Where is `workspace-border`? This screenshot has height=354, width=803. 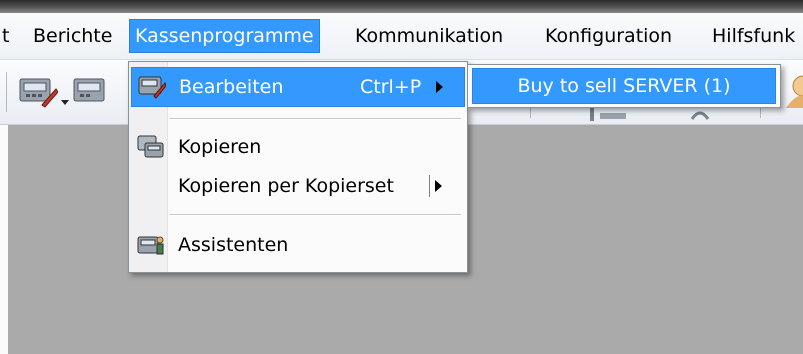 workspace-border is located at coordinates (4, 239).